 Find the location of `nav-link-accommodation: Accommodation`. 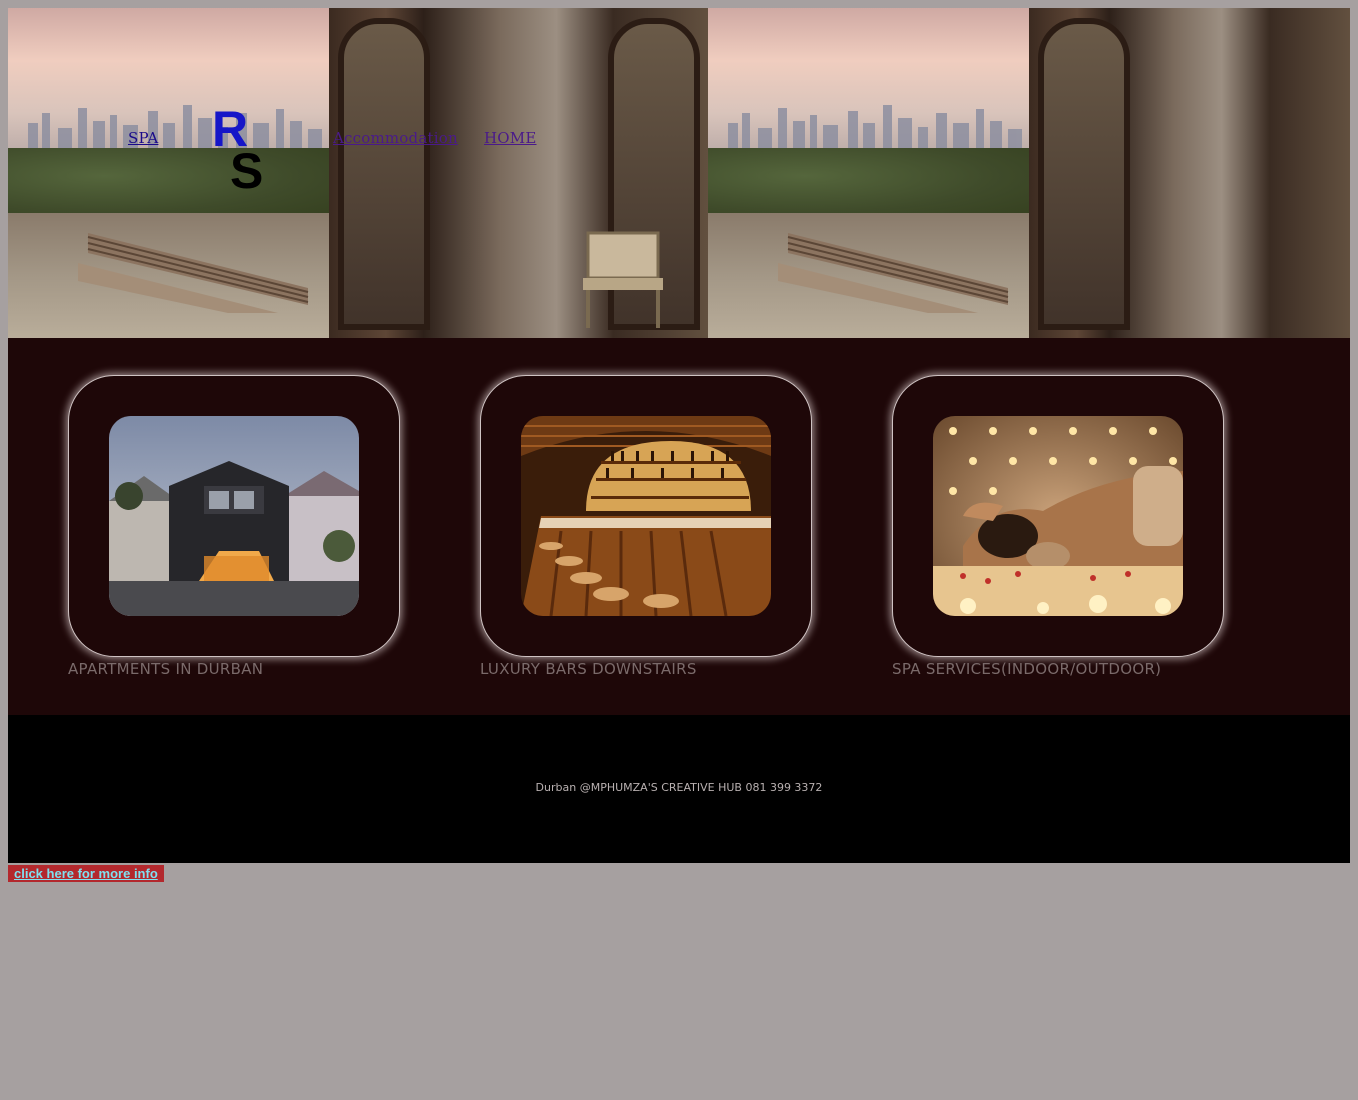

nav-link-accommodation: Accommodation is located at coordinates (395, 138).